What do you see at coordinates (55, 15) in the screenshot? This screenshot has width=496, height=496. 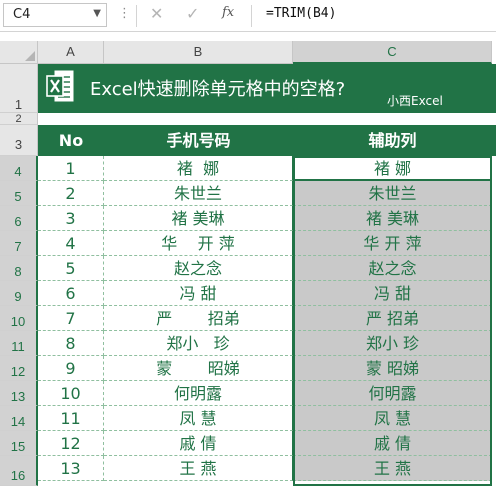 I see `name-box: C4 ▼` at bounding box center [55, 15].